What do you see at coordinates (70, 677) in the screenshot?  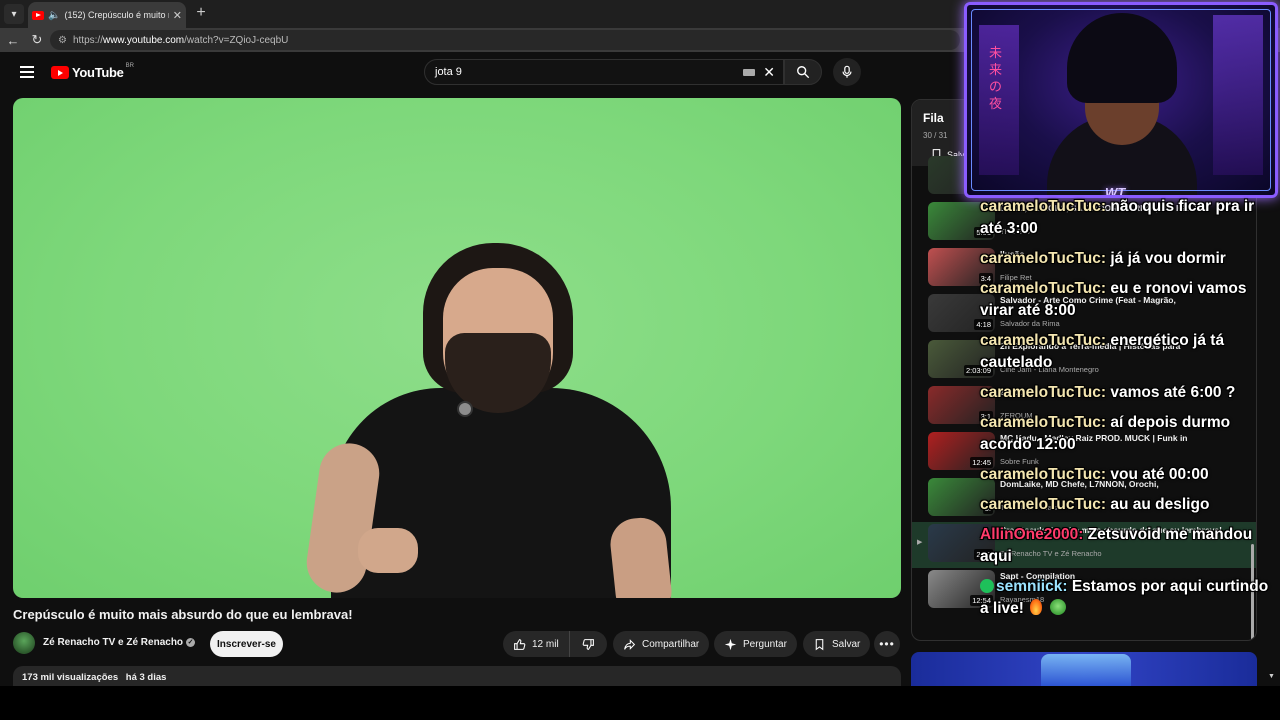 I see `view-count: 173 mil visualizações` at bounding box center [70, 677].